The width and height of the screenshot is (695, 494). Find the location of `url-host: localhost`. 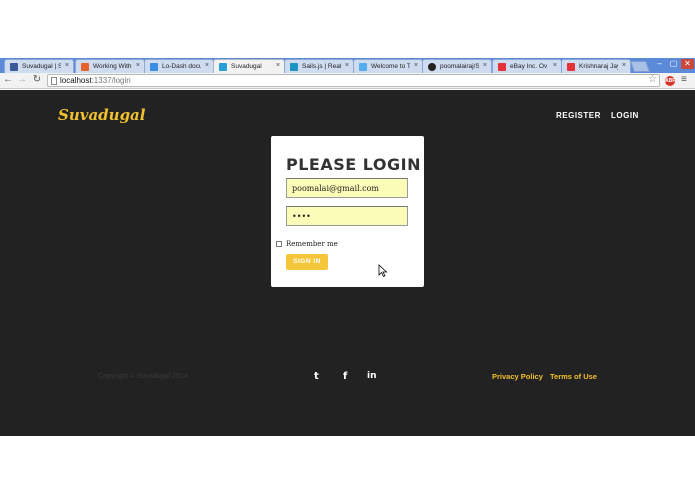

url-host: localhost is located at coordinates (76, 80).